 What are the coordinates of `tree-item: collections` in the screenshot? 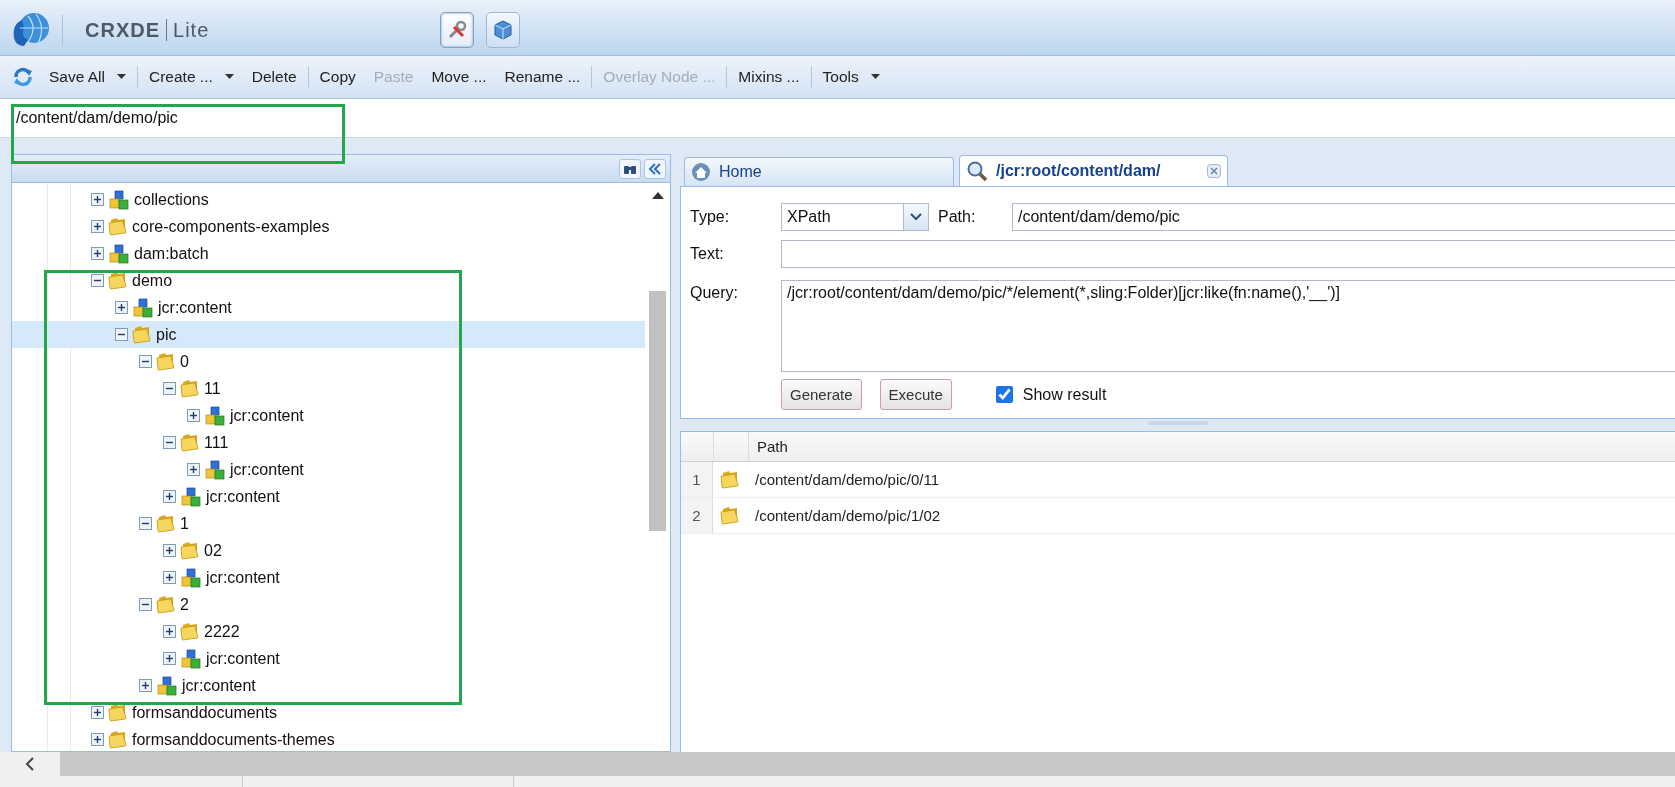 It's located at (328, 199).